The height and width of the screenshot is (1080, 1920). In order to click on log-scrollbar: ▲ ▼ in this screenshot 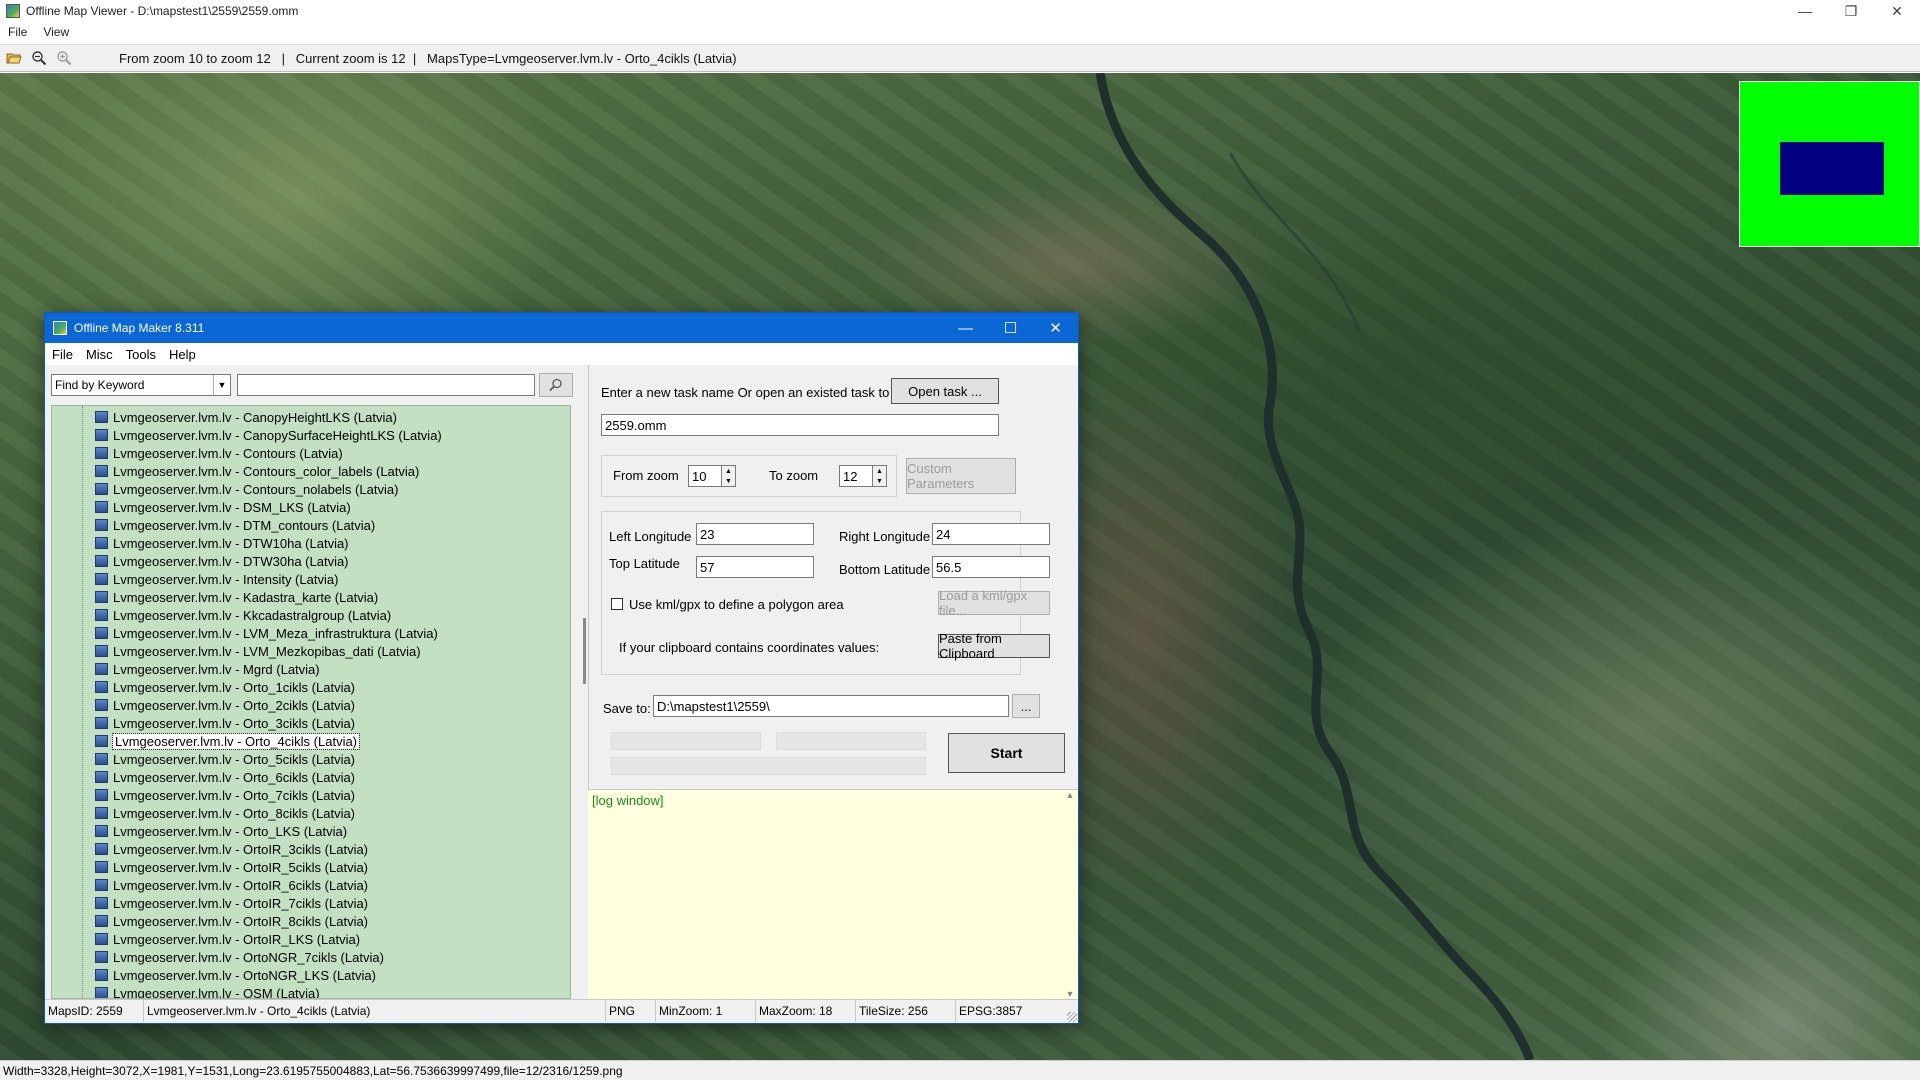, I will do `click(1070, 894)`.